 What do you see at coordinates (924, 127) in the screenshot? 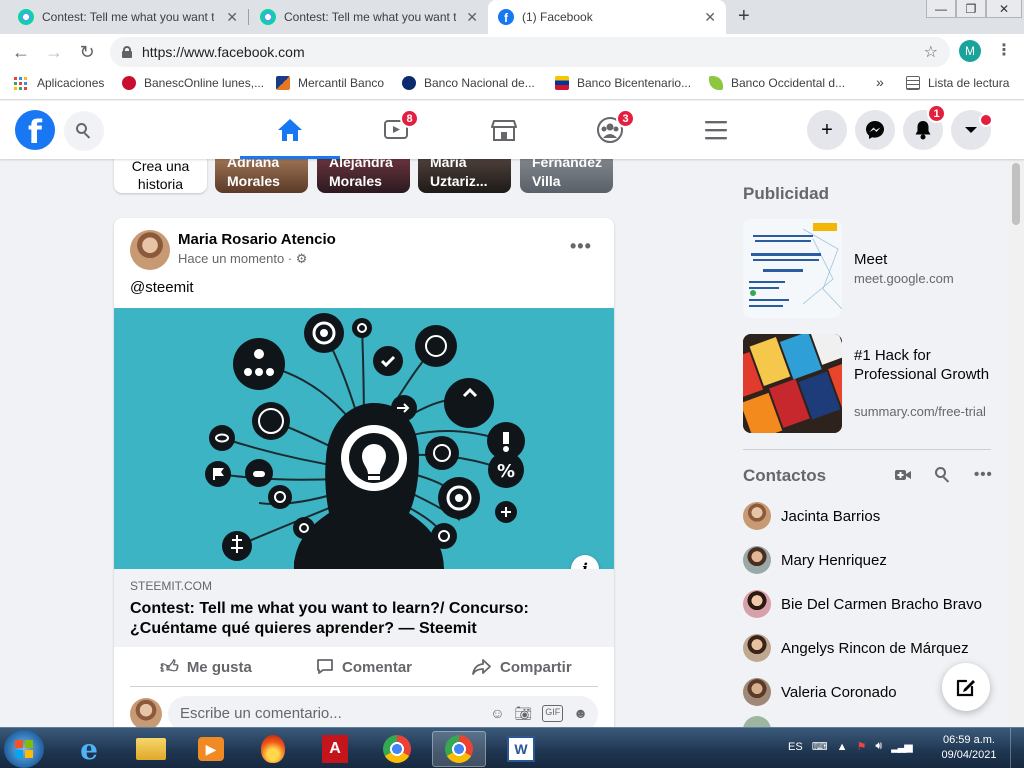
I see `notifications-button: 1` at bounding box center [924, 127].